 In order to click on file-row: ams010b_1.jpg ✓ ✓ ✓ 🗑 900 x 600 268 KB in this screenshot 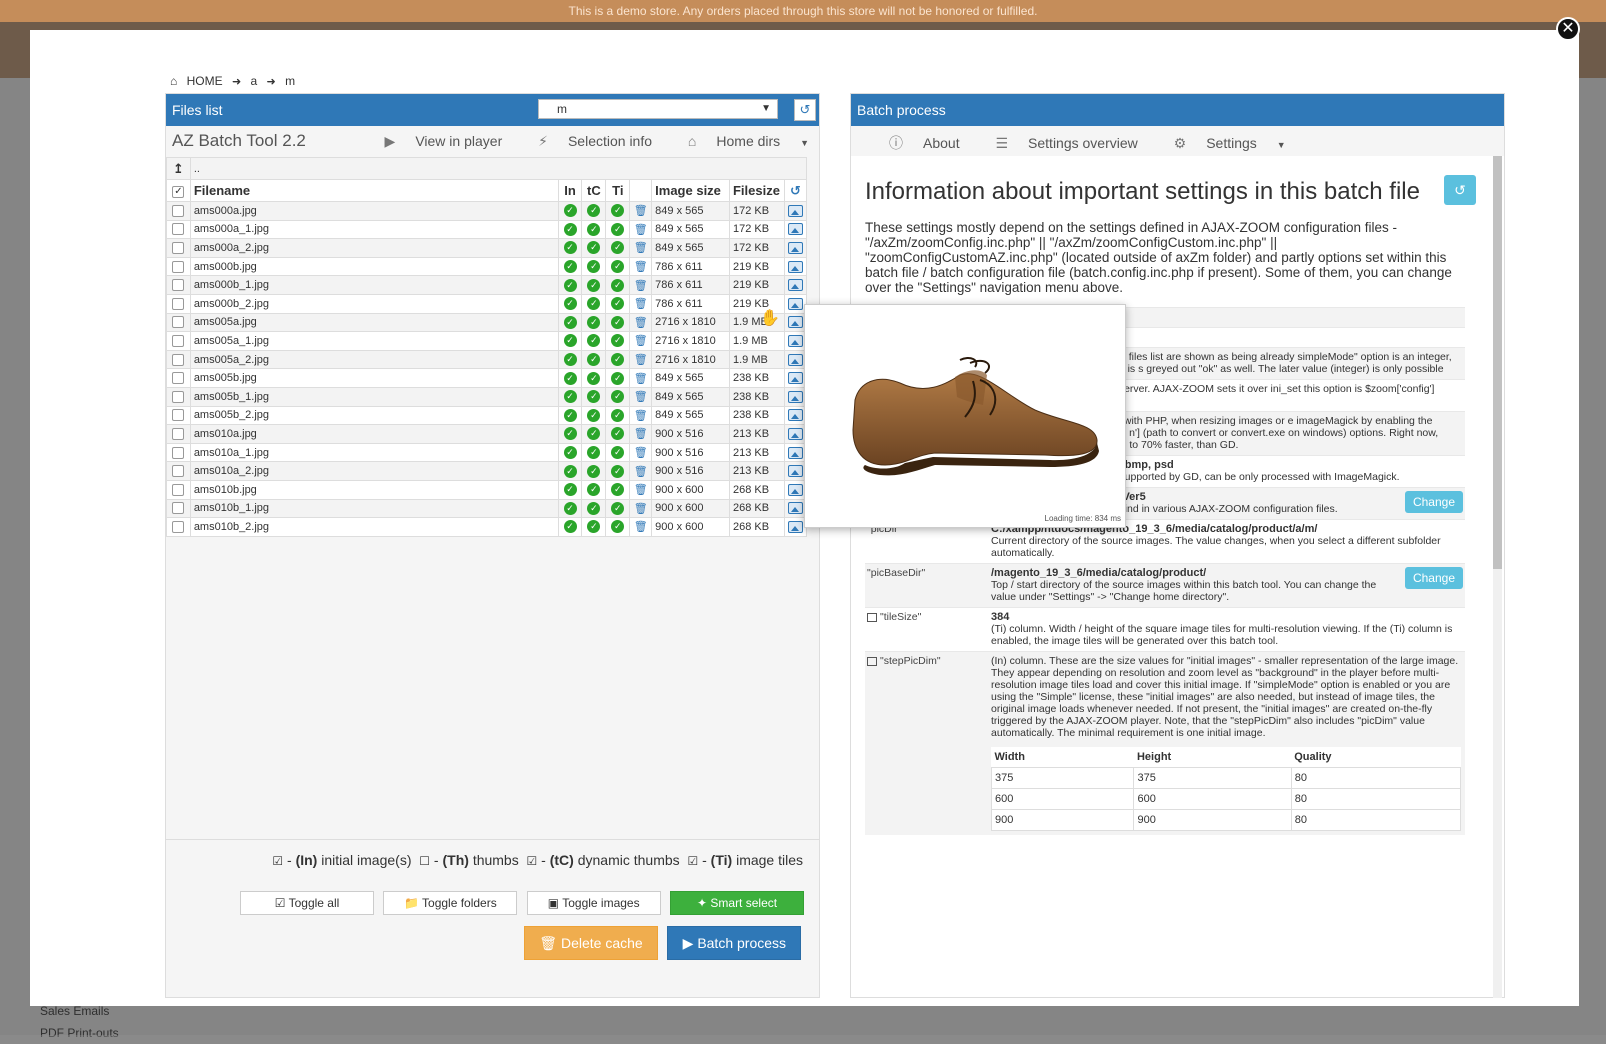, I will do `click(487, 508)`.